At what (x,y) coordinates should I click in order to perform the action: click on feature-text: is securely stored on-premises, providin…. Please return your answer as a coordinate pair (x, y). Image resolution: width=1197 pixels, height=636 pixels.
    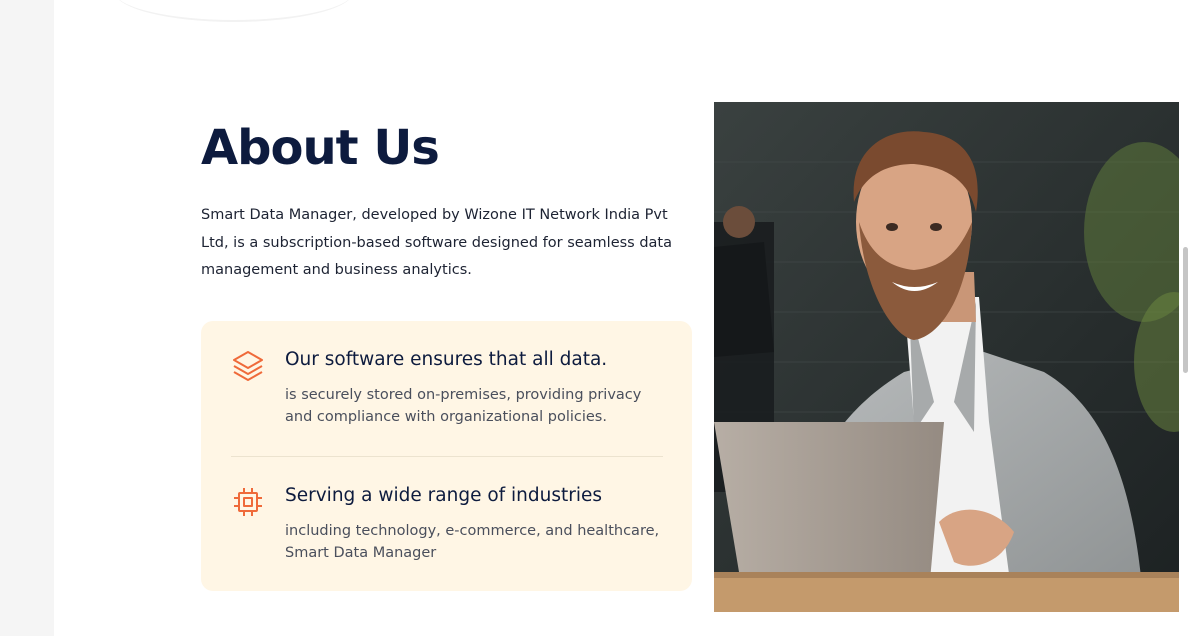
    Looking at the image, I should click on (463, 406).